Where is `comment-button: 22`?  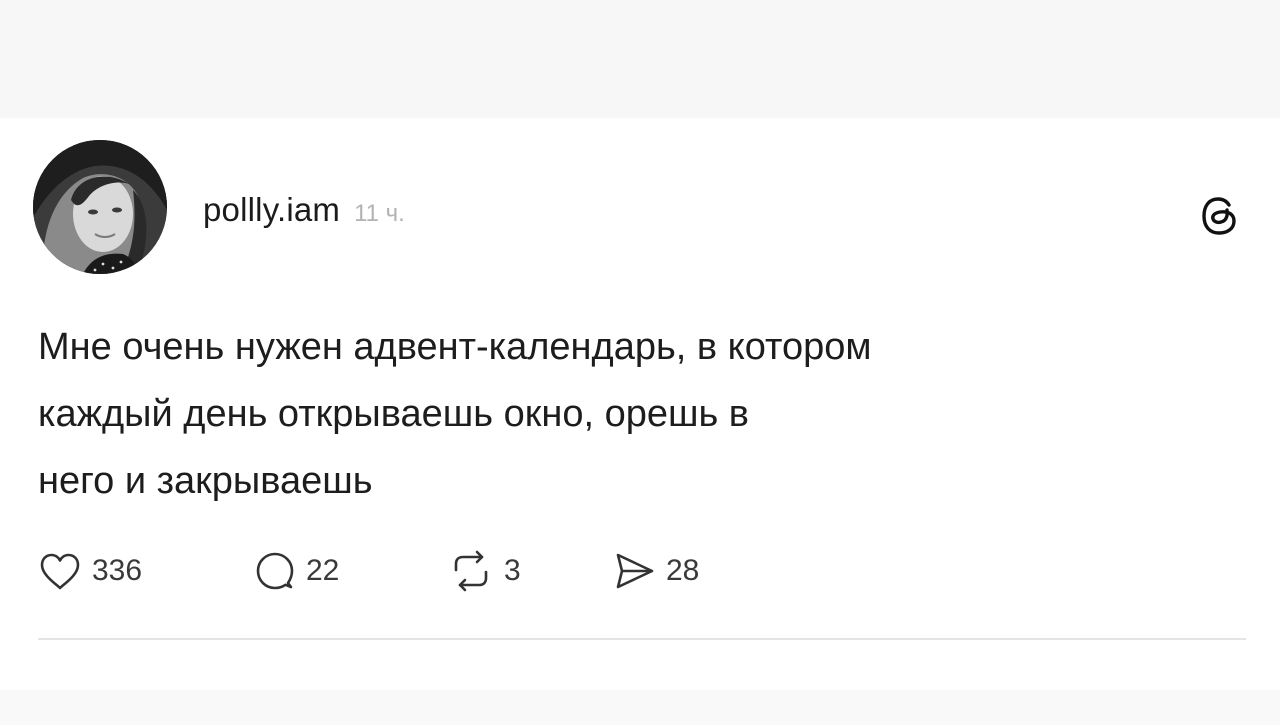
comment-button: 22 is located at coordinates (296, 571).